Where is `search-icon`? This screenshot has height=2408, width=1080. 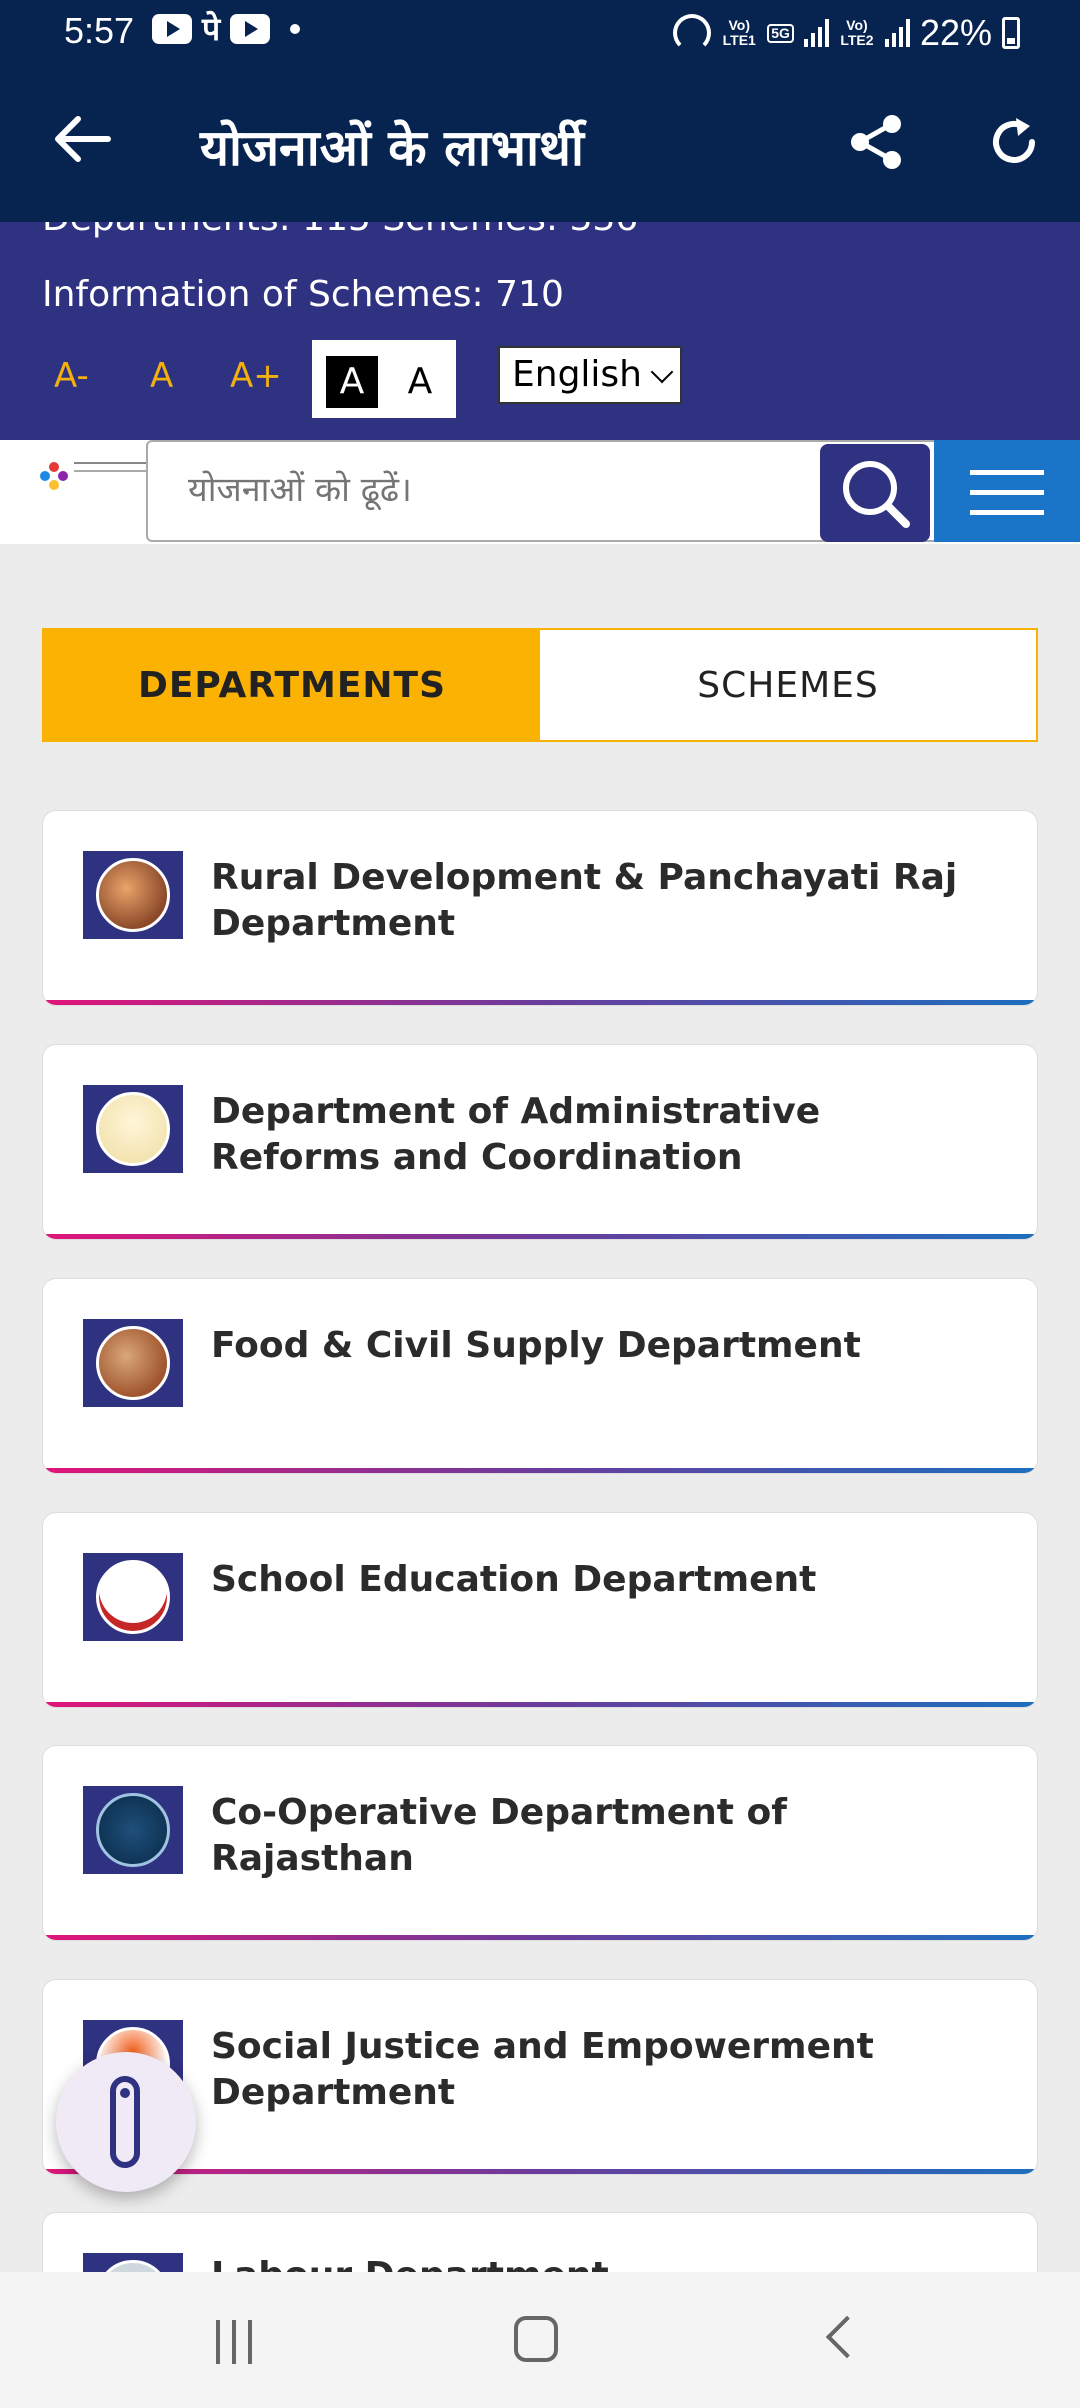 search-icon is located at coordinates (876, 494).